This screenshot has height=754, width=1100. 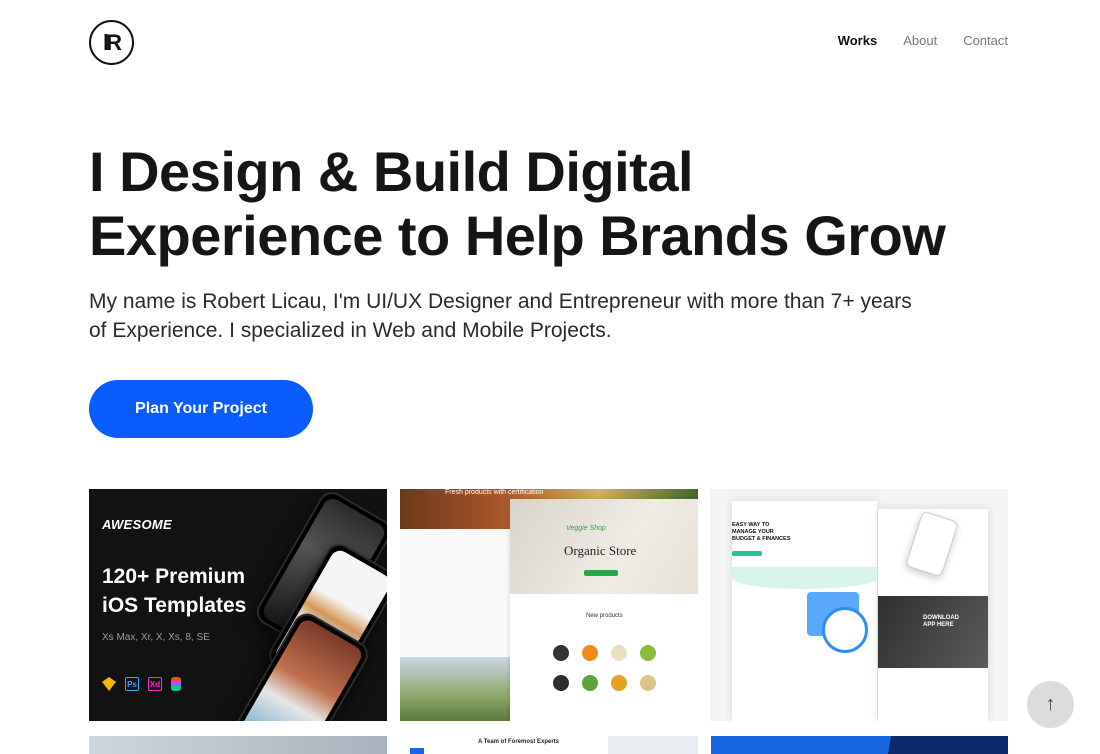 What do you see at coordinates (933, 632) in the screenshot?
I see `download-banner` at bounding box center [933, 632].